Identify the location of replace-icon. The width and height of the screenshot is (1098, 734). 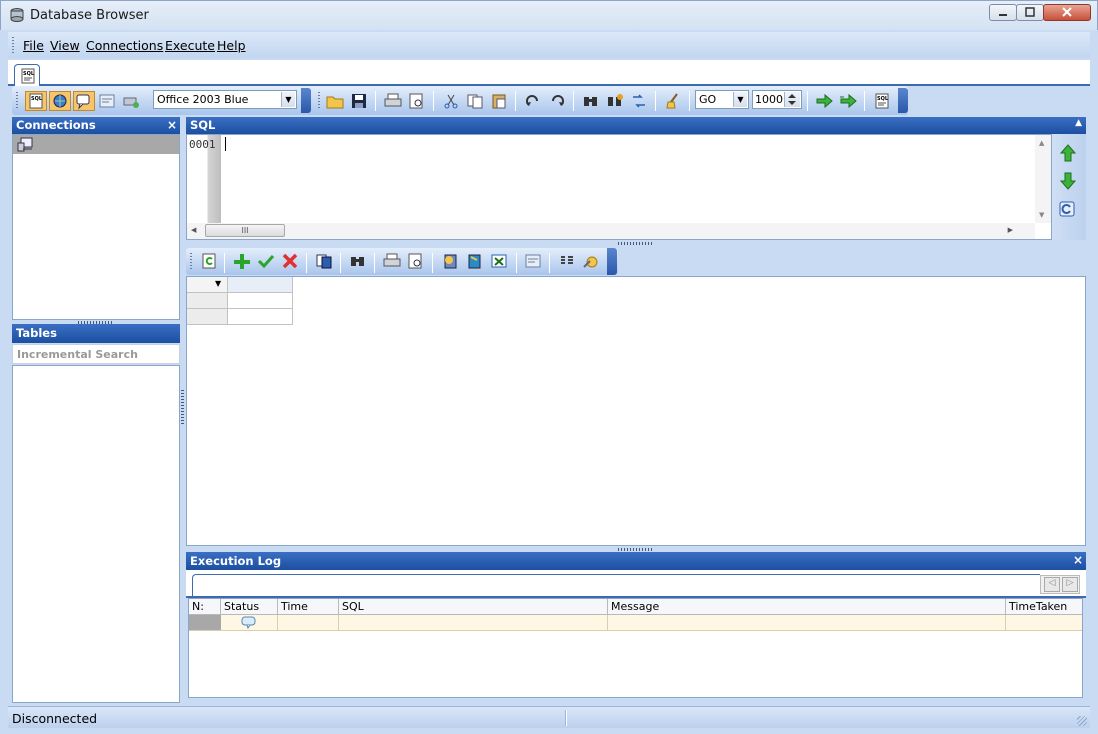
(639, 101).